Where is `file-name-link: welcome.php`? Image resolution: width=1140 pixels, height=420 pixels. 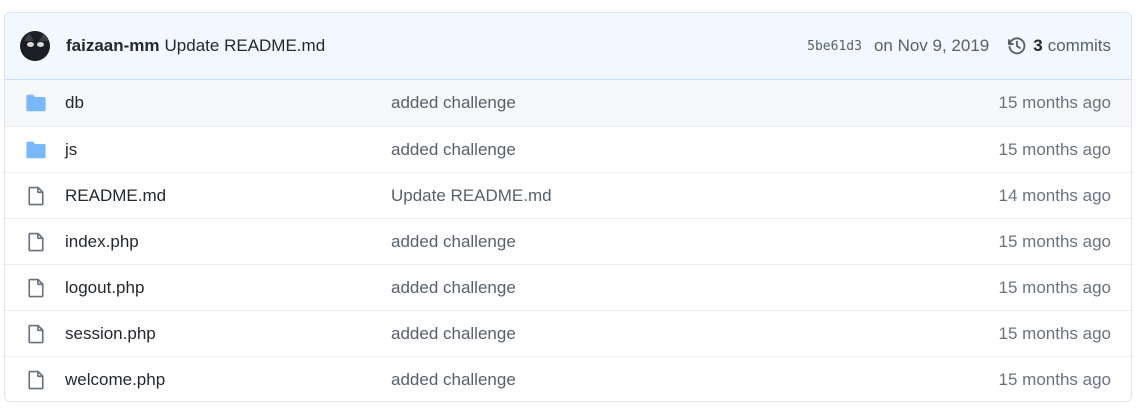 file-name-link: welcome.php is located at coordinates (228, 380).